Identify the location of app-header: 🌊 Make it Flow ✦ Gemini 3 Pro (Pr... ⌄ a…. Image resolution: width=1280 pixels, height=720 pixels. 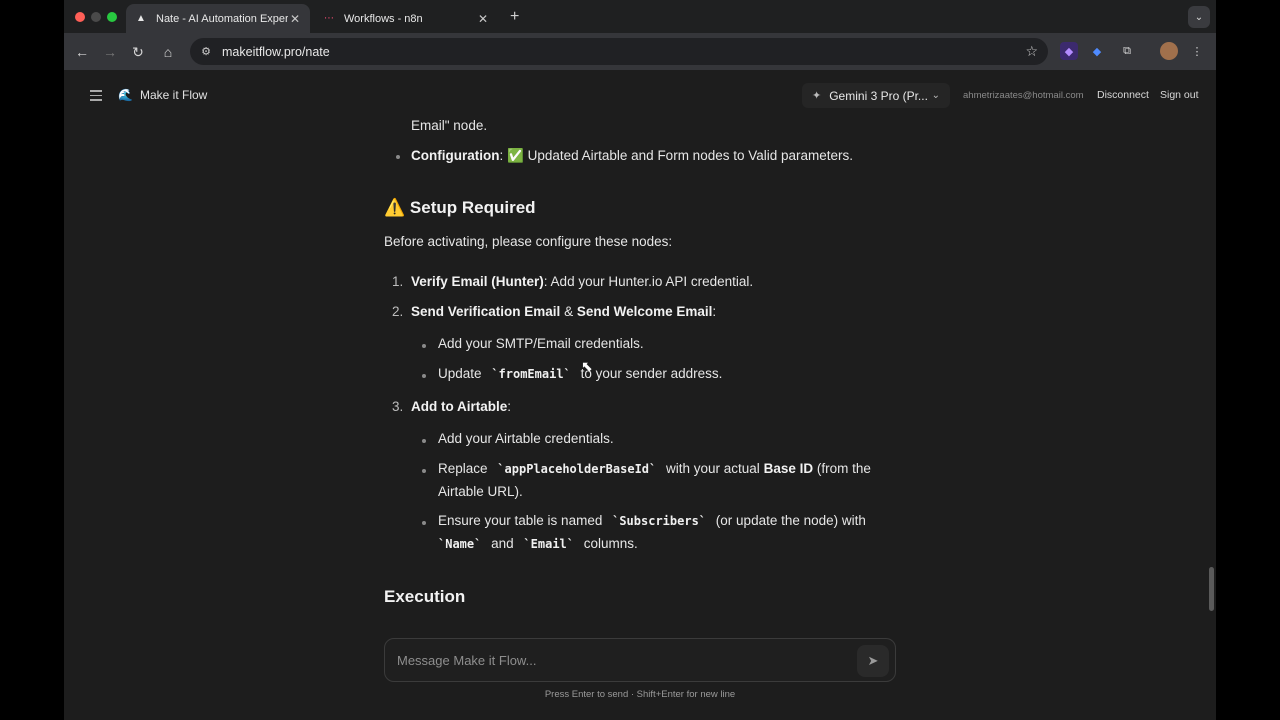
(640, 95).